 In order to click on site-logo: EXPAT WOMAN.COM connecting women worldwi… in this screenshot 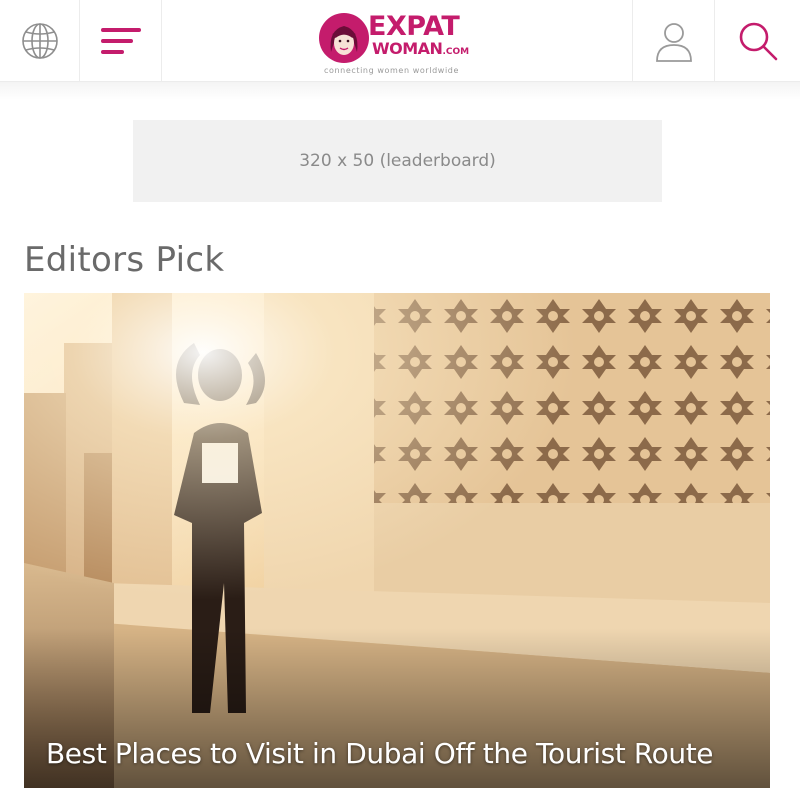, I will do `click(400, 44)`.